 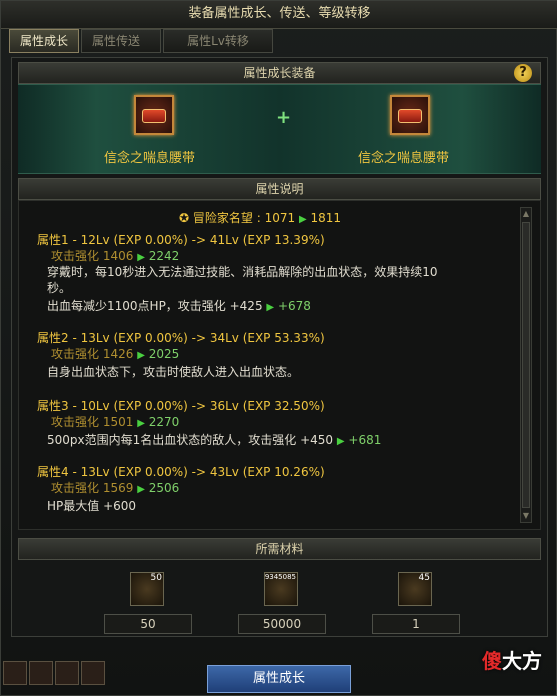 I want to click on attr2-stat-from: 攻击强化 1426, so click(x=92, y=354).